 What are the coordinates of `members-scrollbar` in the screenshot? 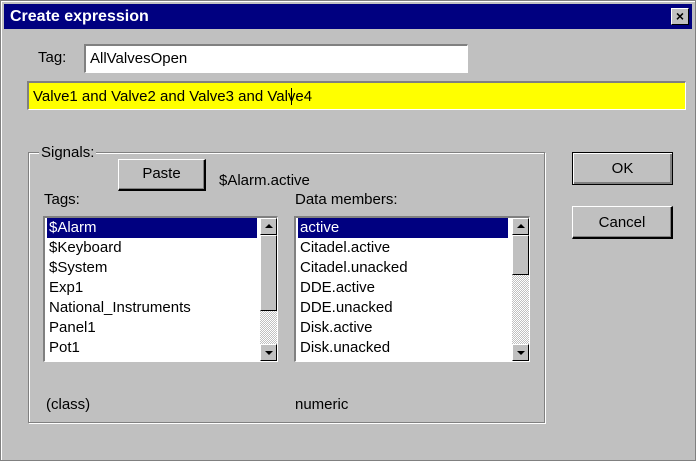 It's located at (520, 289).